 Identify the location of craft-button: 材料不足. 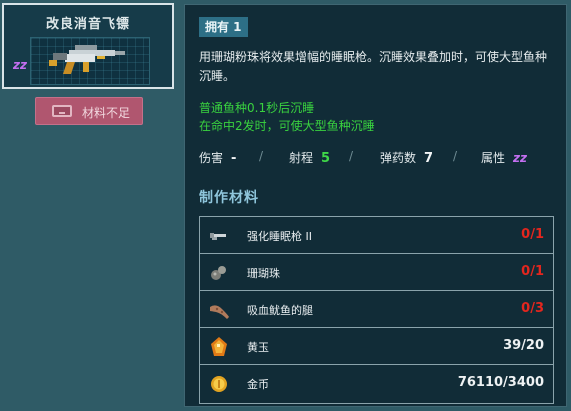
(89, 111).